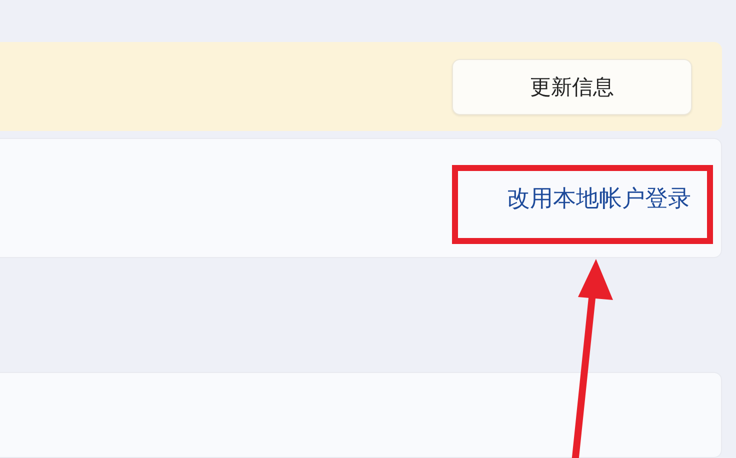 Image resolution: width=736 pixels, height=458 pixels. I want to click on local-account-link: 改用本地帐户登录, so click(599, 198).